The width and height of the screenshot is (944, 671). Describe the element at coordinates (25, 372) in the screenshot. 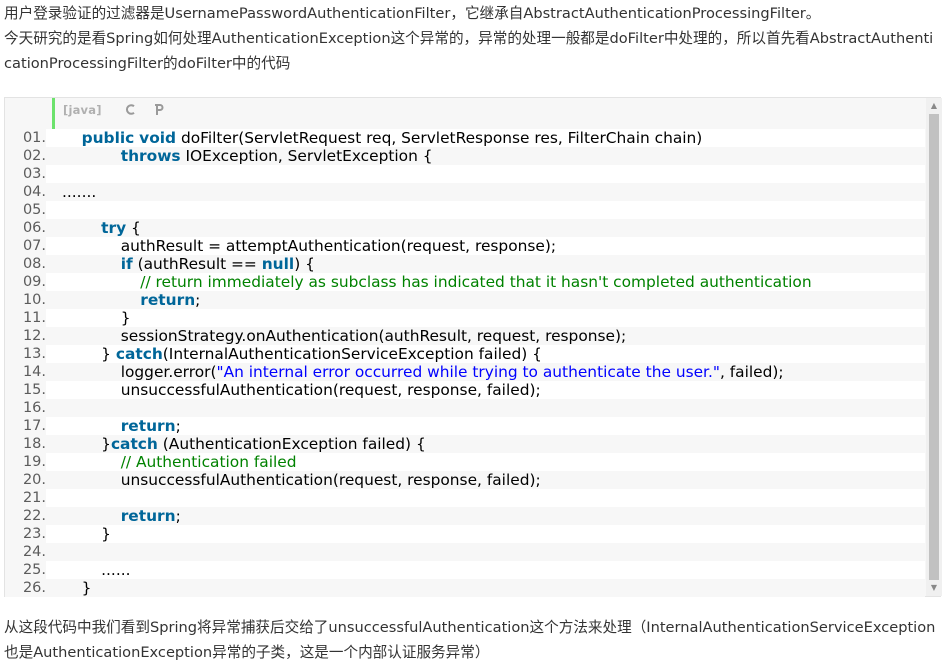

I see `line-number: 14.` at that location.